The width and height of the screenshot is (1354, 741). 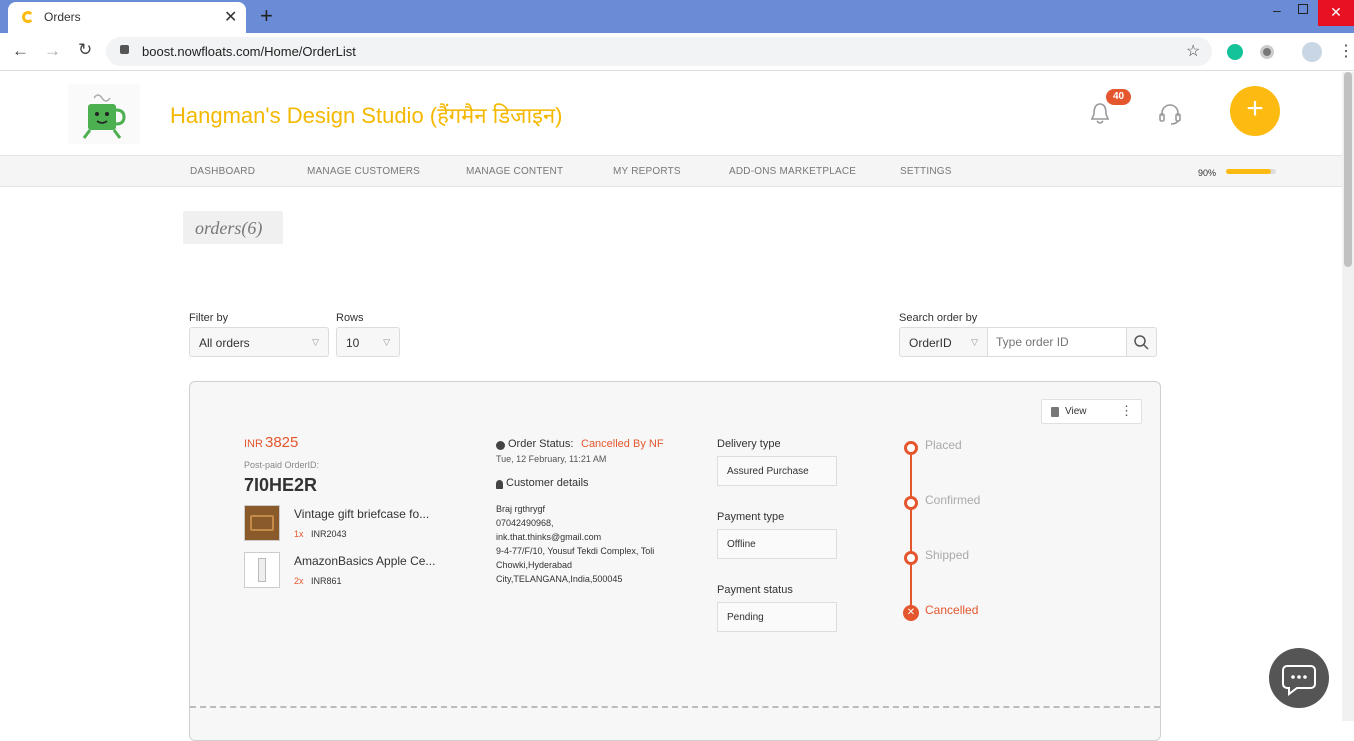 I want to click on product-price: INR2043, so click(x=329, y=534).